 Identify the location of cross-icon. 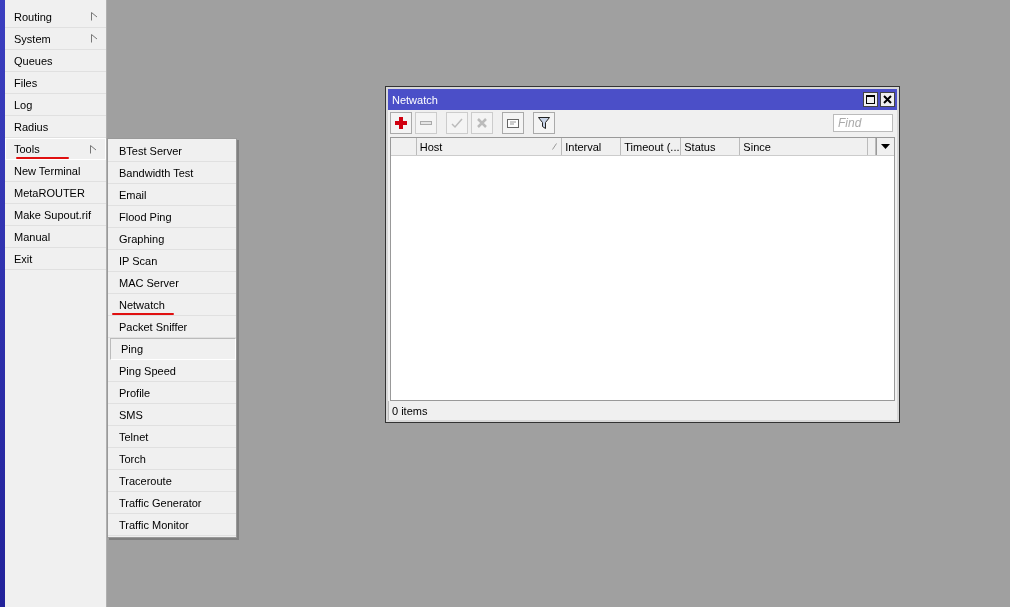
(482, 123).